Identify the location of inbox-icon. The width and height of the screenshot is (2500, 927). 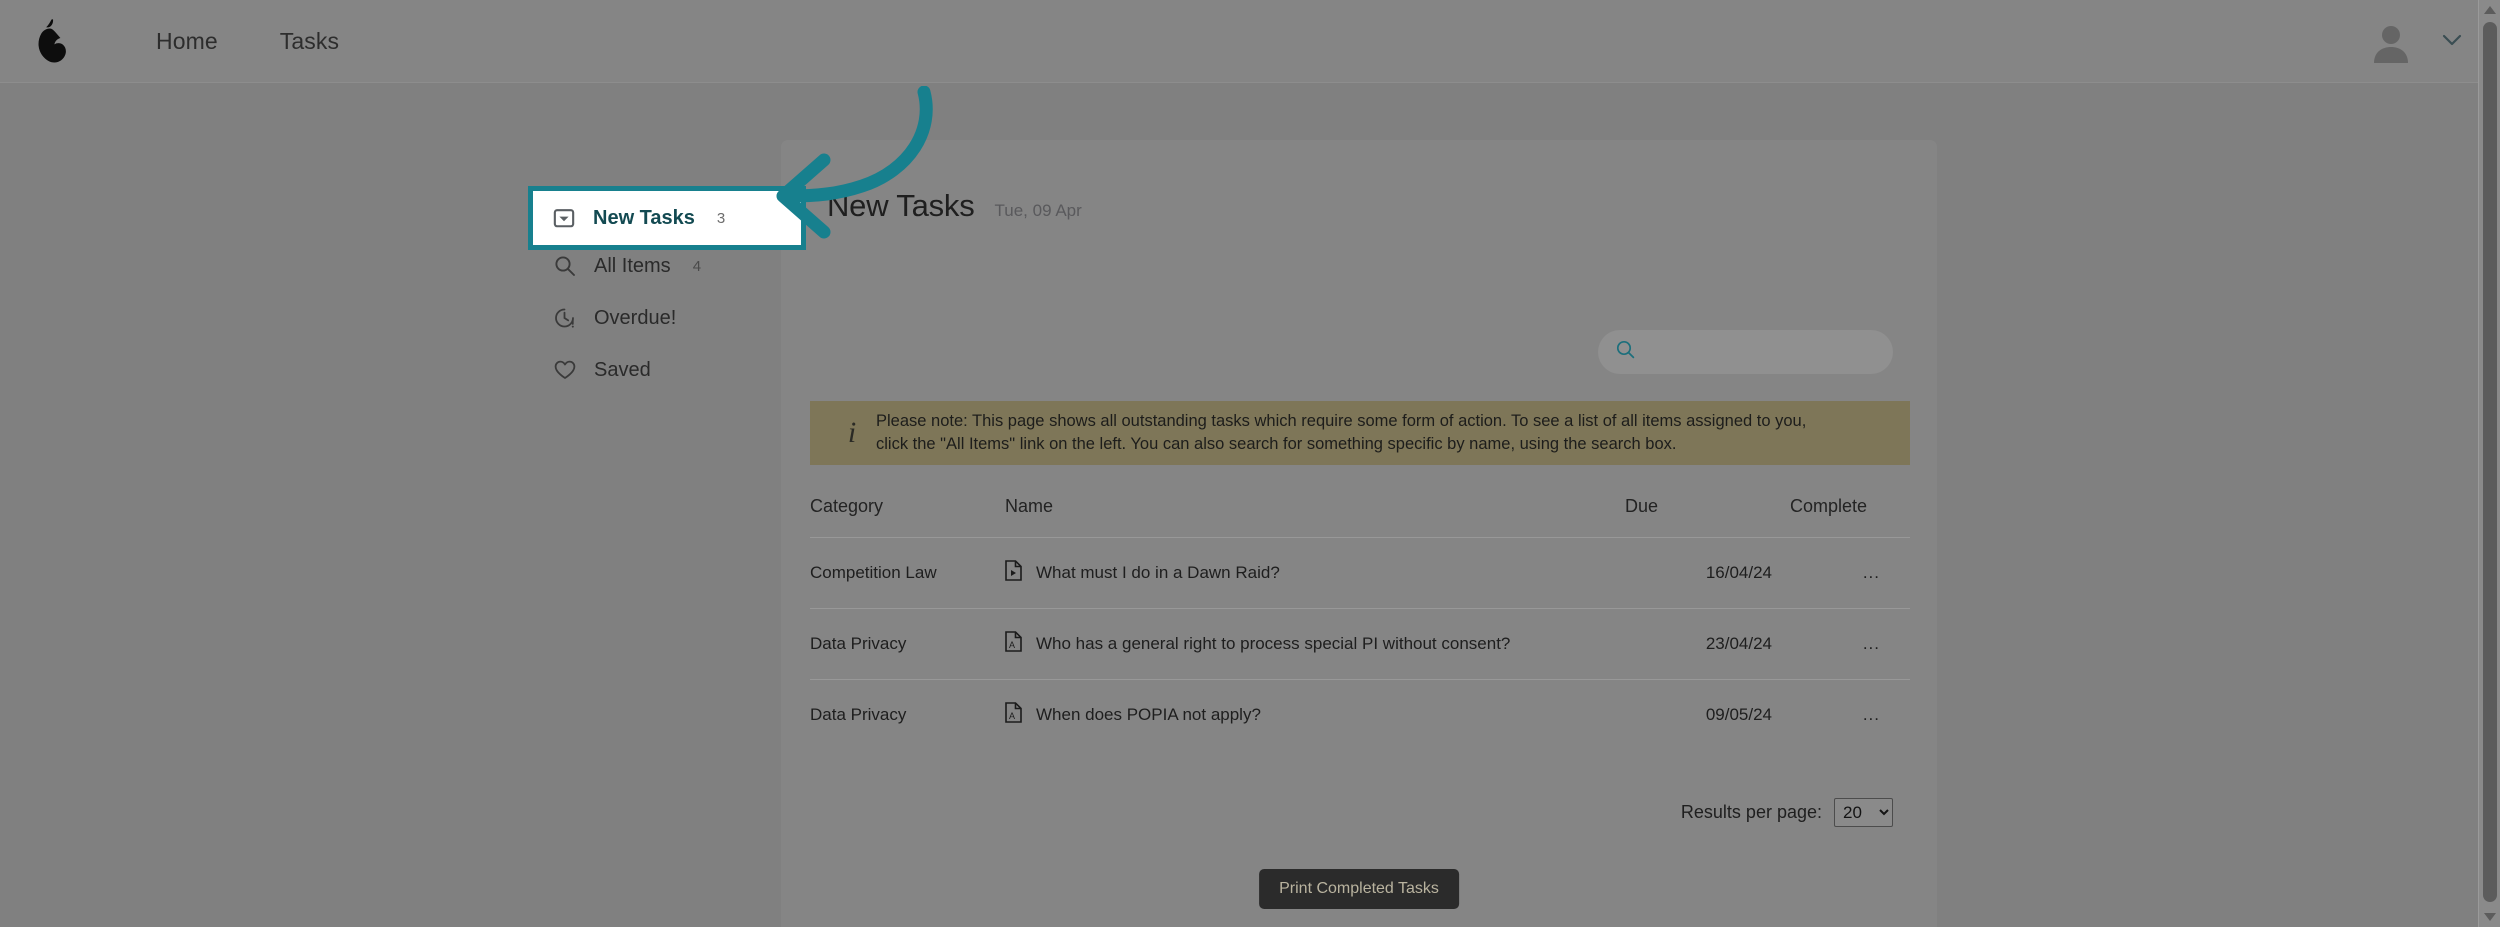
(564, 218).